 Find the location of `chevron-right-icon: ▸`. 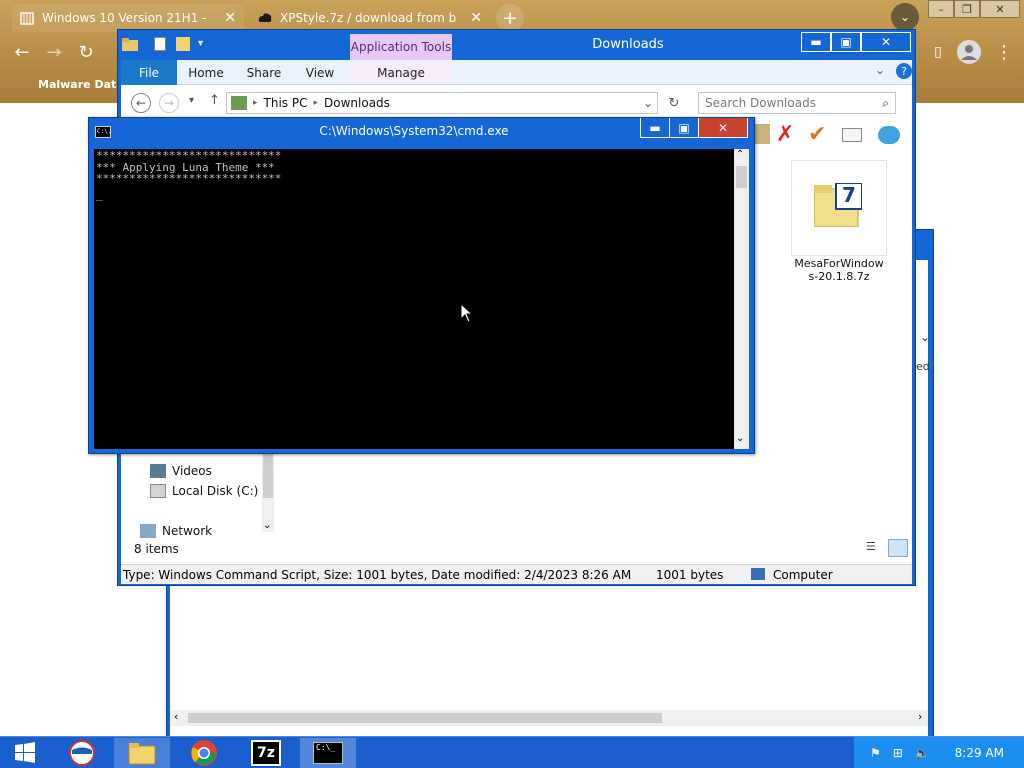

chevron-right-icon: ▸ is located at coordinates (255, 103).